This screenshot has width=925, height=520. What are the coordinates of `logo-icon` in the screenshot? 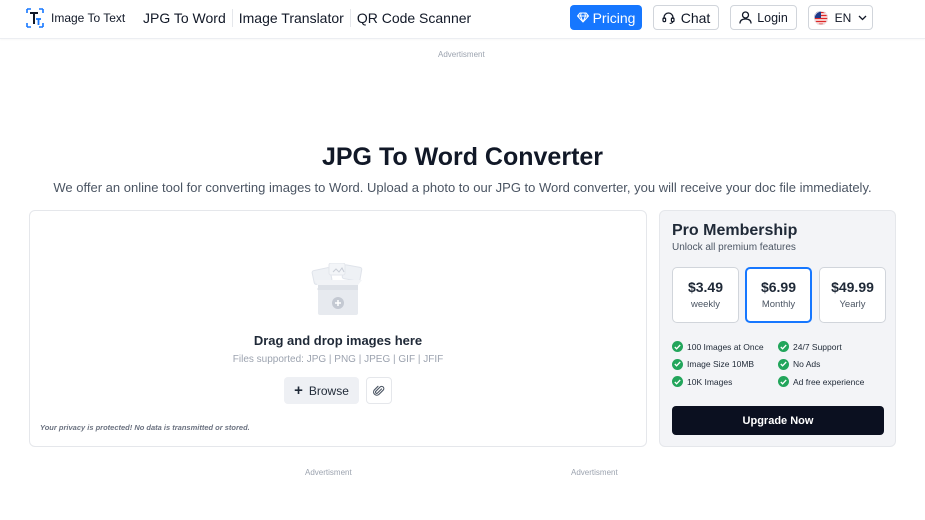 It's located at (35, 18).